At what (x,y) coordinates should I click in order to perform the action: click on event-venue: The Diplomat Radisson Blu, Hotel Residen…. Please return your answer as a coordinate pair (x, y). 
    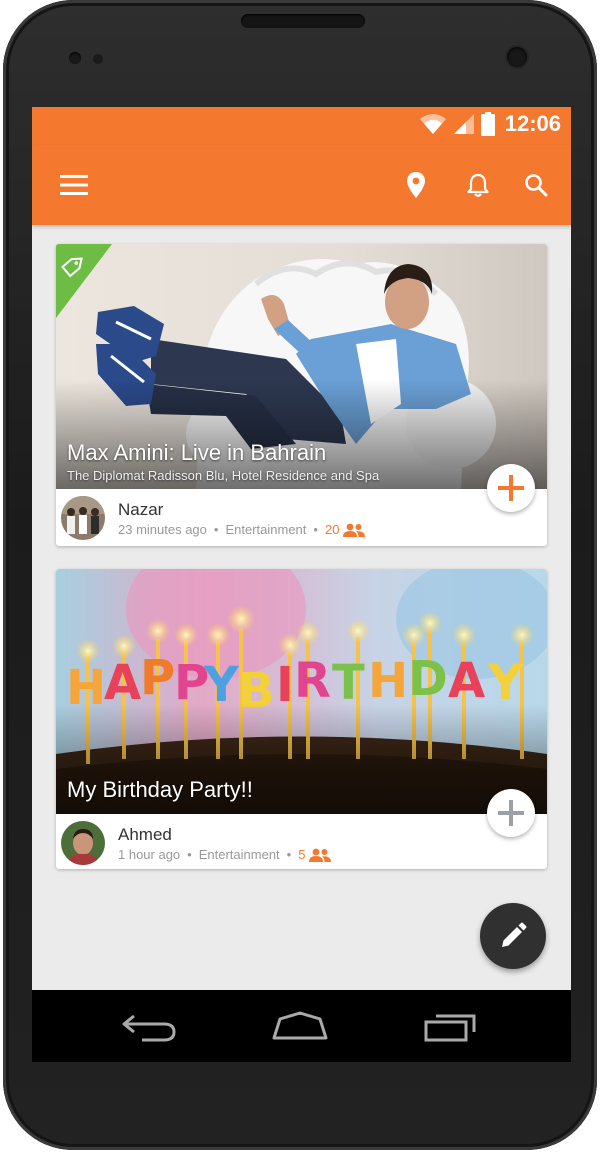
    Looking at the image, I should click on (223, 475).